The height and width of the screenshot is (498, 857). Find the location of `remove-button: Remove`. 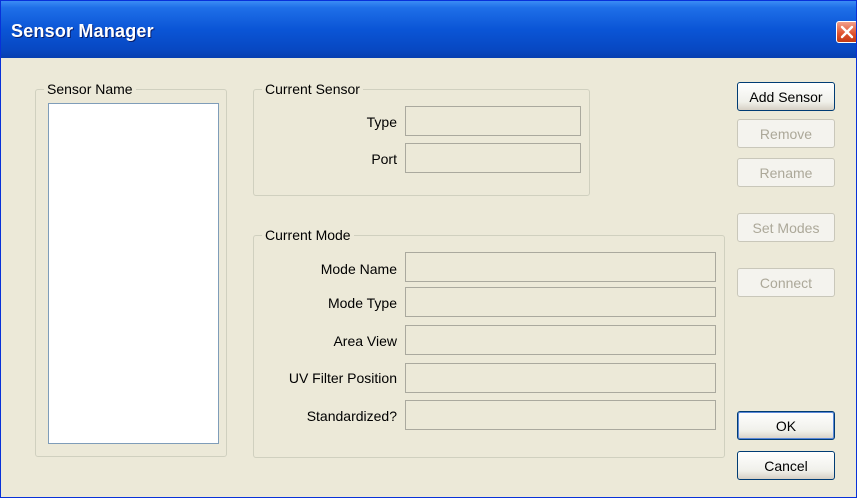

remove-button: Remove is located at coordinates (786, 133).